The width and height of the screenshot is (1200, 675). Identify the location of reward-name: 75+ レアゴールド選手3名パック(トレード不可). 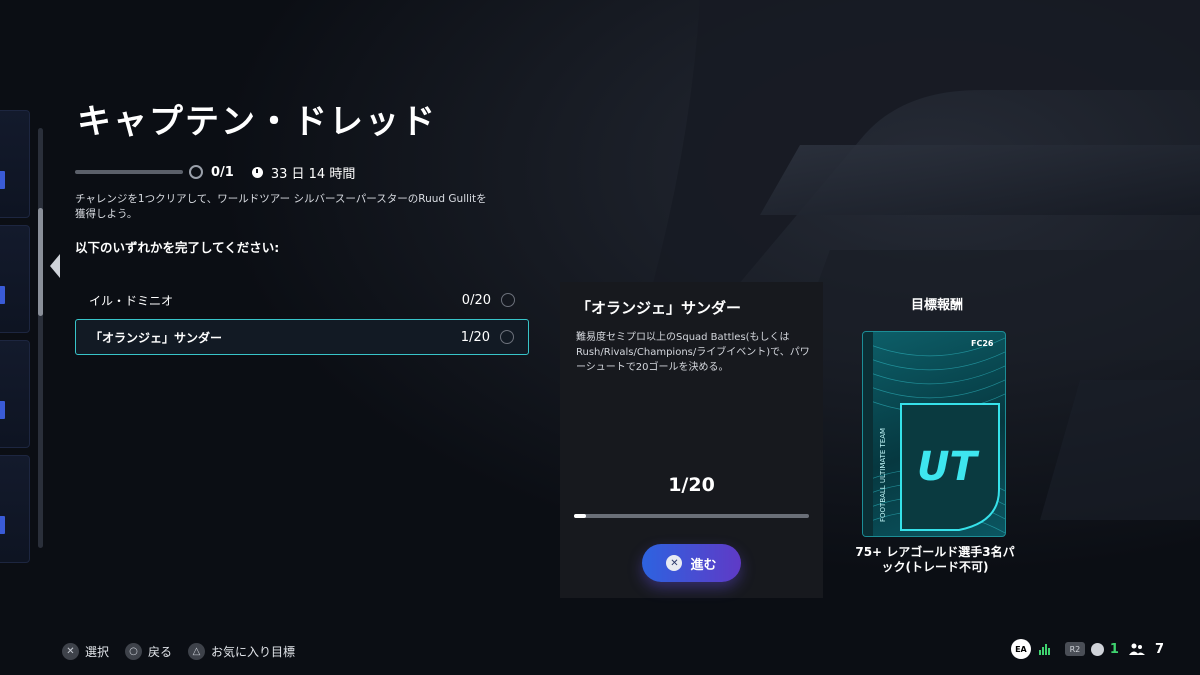
(935, 559).